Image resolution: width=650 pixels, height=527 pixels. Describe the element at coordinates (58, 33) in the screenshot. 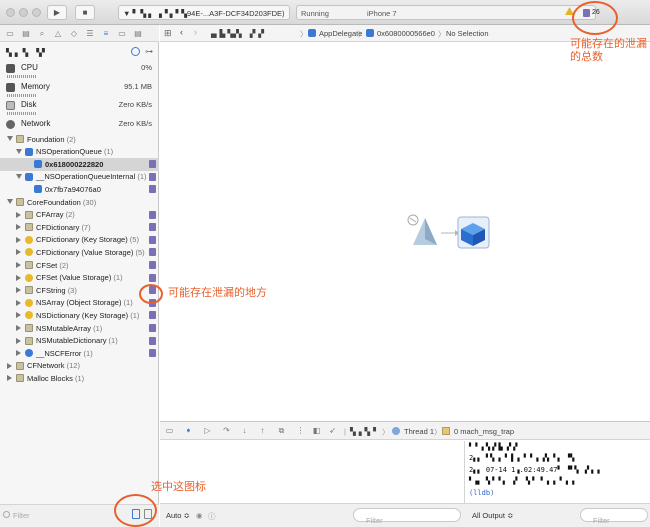

I see `issue-icon: △` at that location.